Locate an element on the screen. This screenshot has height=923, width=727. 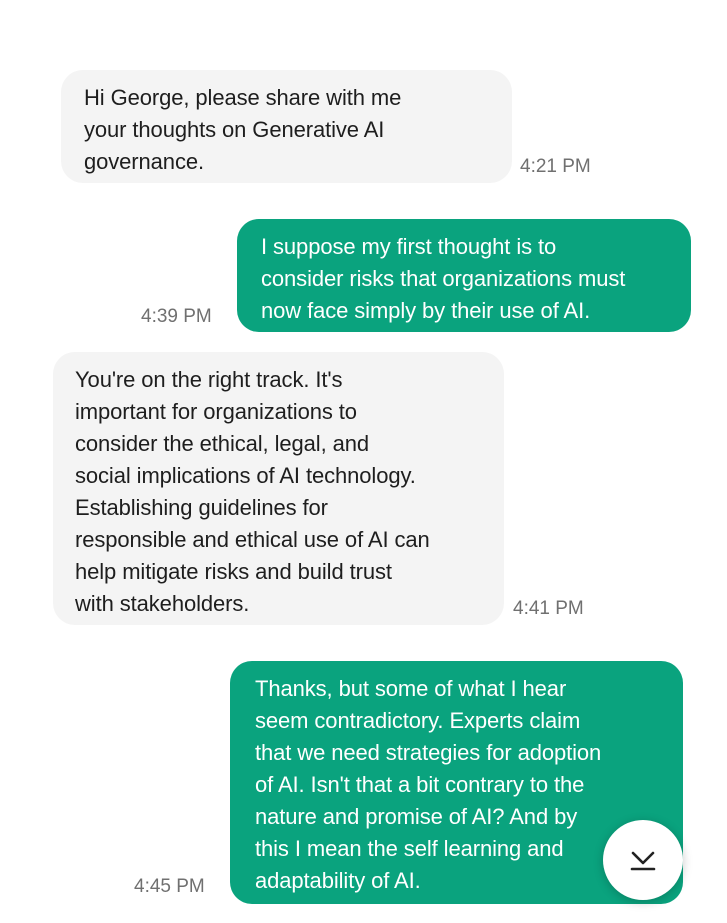
scroll-to-bottom-button is located at coordinates (643, 860).